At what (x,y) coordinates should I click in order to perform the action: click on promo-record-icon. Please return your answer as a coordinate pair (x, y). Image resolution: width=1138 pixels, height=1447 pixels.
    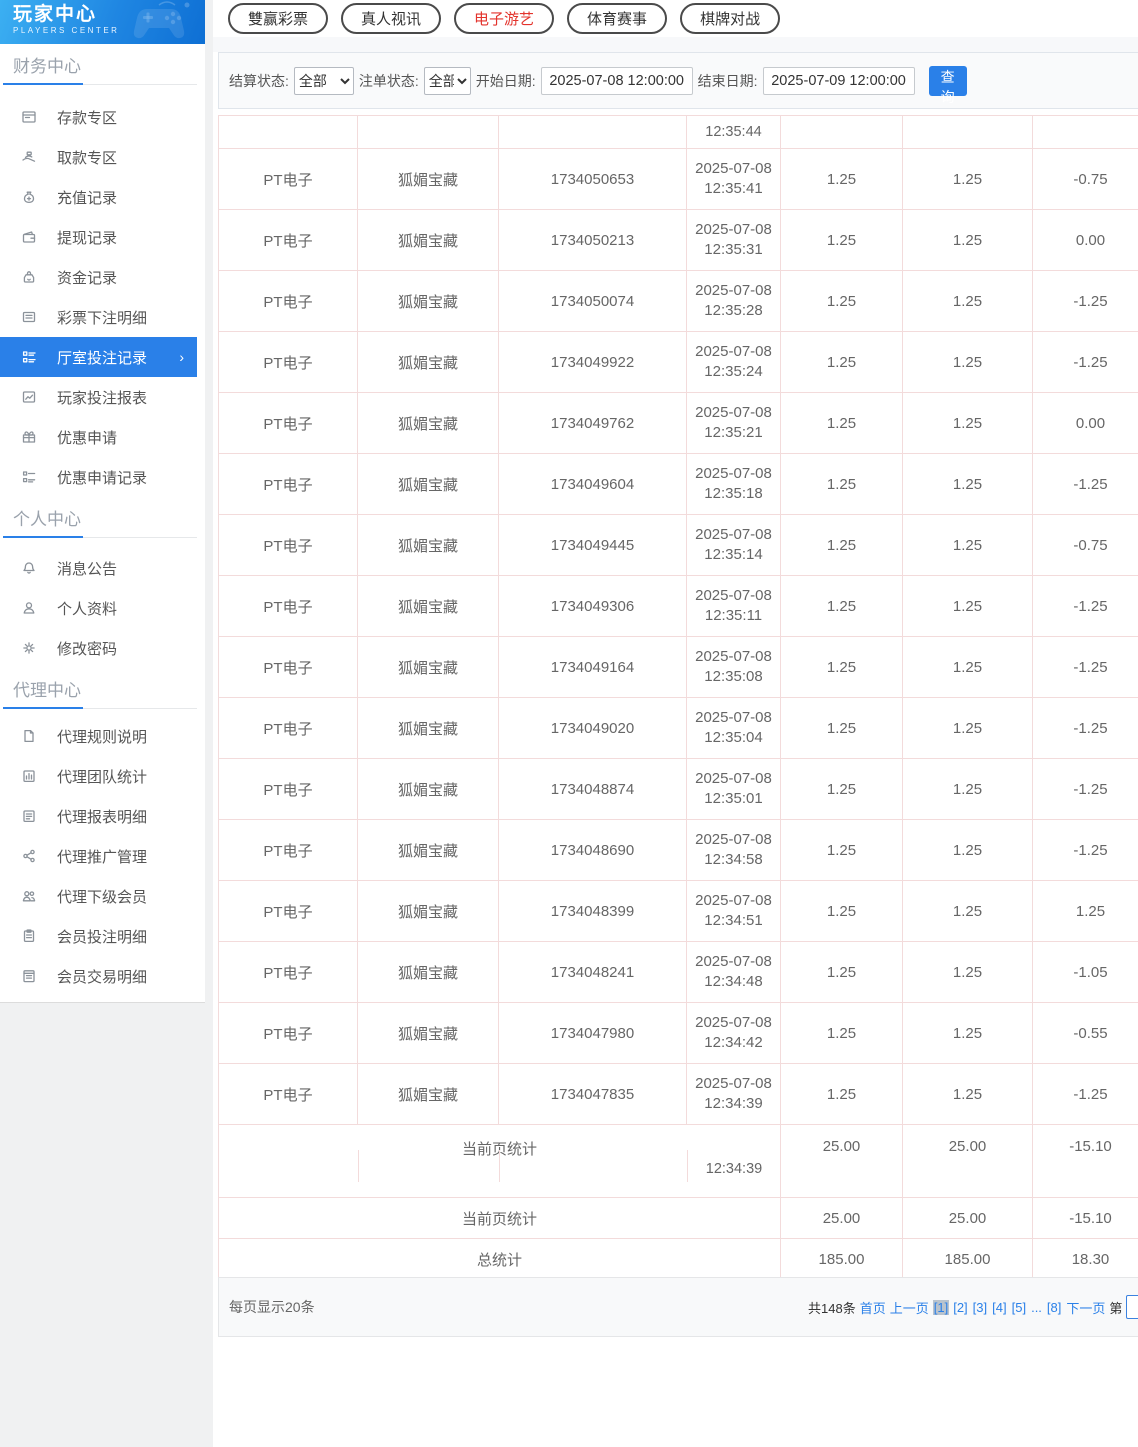
    Looking at the image, I should click on (29, 477).